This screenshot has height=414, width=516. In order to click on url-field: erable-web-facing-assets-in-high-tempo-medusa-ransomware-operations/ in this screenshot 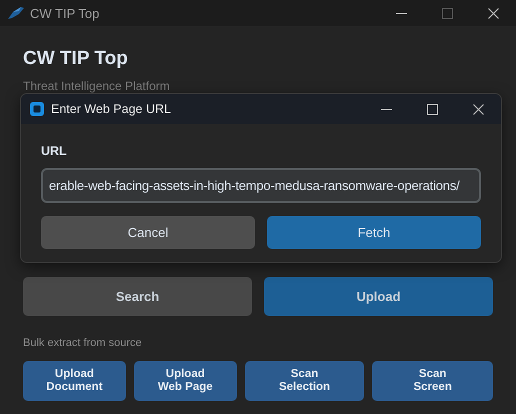, I will do `click(261, 185)`.